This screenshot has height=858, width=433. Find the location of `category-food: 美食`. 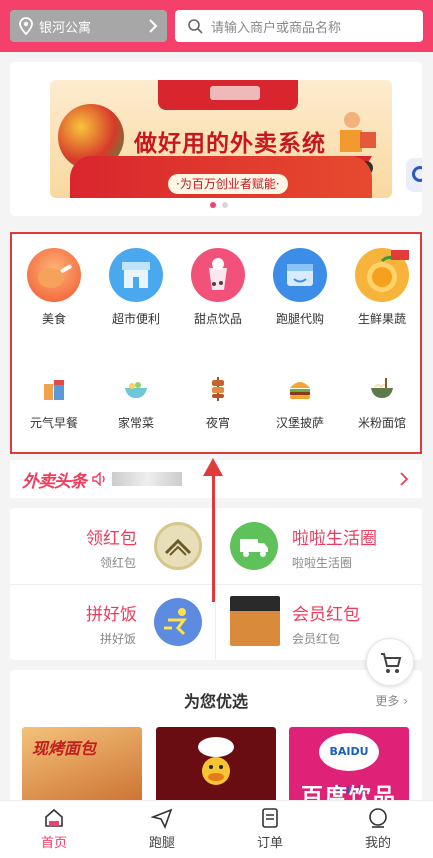

category-food: 美食 is located at coordinates (54, 287).